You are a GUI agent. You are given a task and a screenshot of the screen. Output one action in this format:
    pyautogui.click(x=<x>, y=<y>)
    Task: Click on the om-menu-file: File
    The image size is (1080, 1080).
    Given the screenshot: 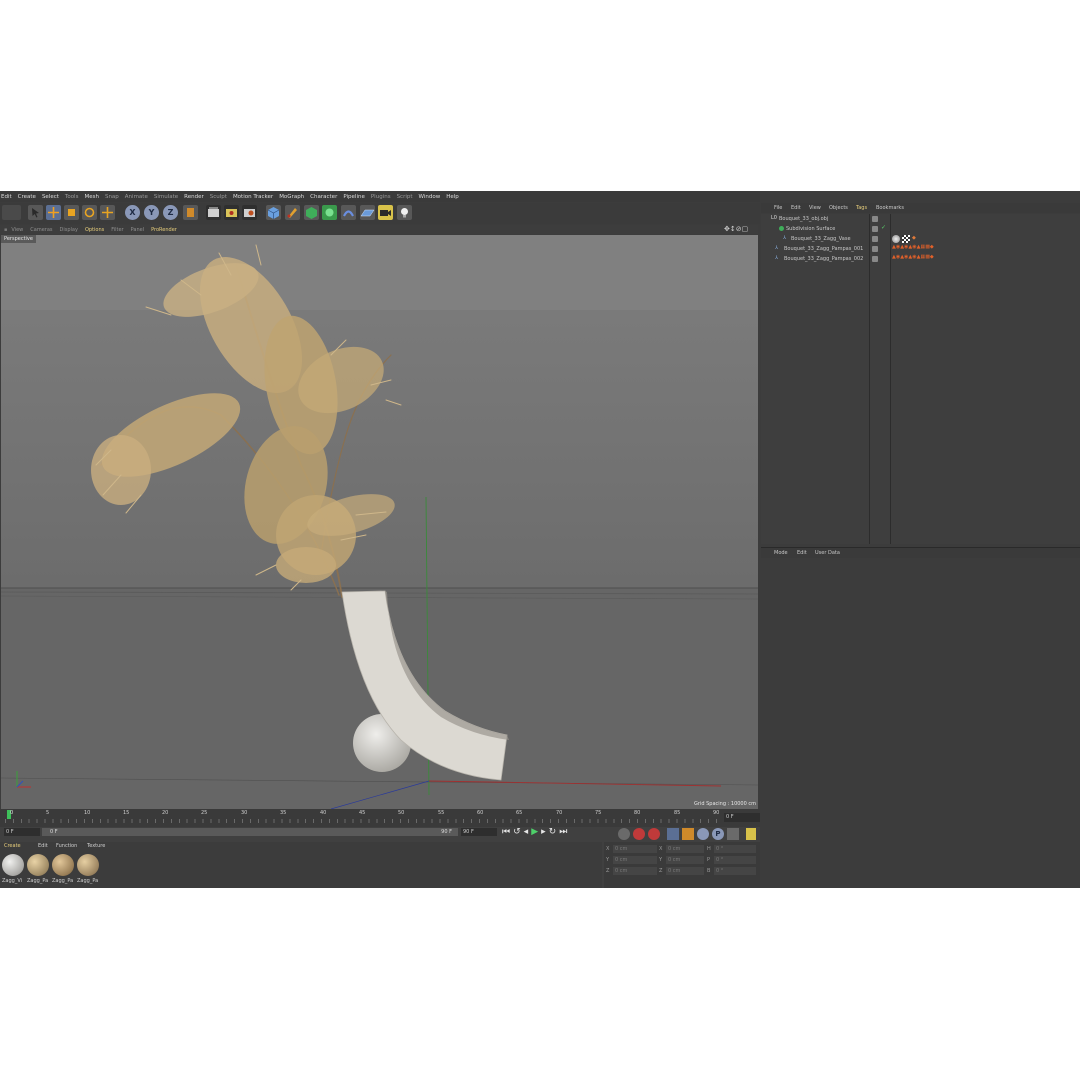 What is the action you would take?
    pyautogui.click(x=778, y=208)
    